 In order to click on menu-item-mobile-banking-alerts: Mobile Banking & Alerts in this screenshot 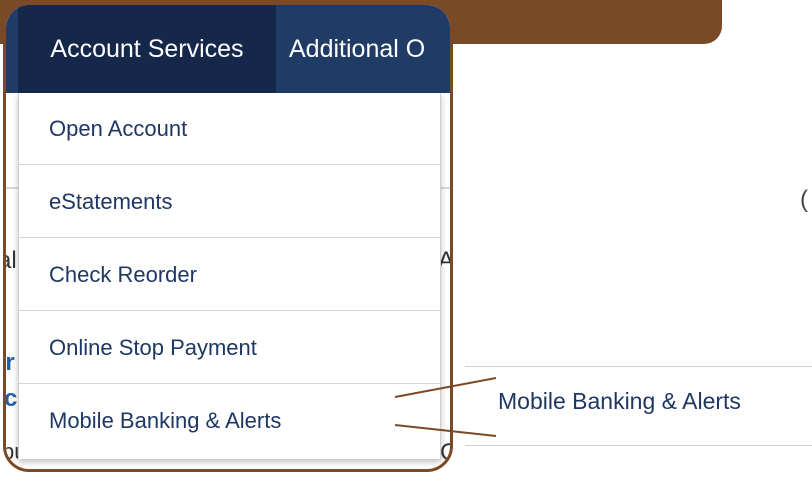, I will do `click(229, 421)`.